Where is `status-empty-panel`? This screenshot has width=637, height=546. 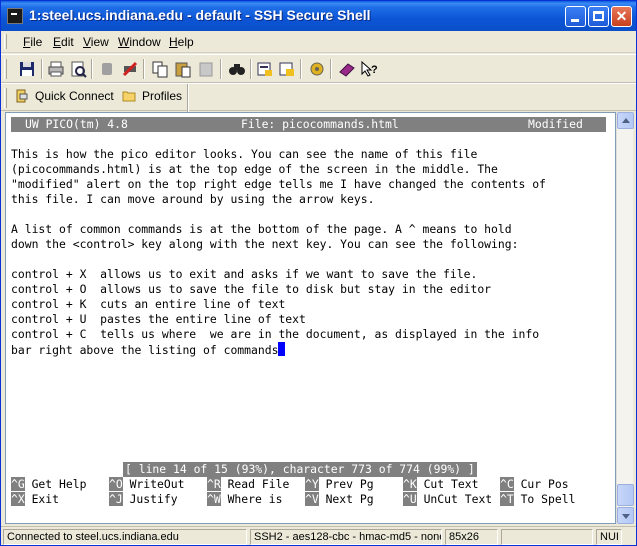
status-empty-panel is located at coordinates (547, 537).